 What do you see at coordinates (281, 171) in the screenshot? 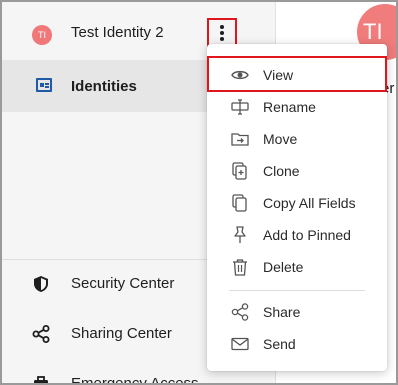
I see `menu-item-label: Clone` at bounding box center [281, 171].